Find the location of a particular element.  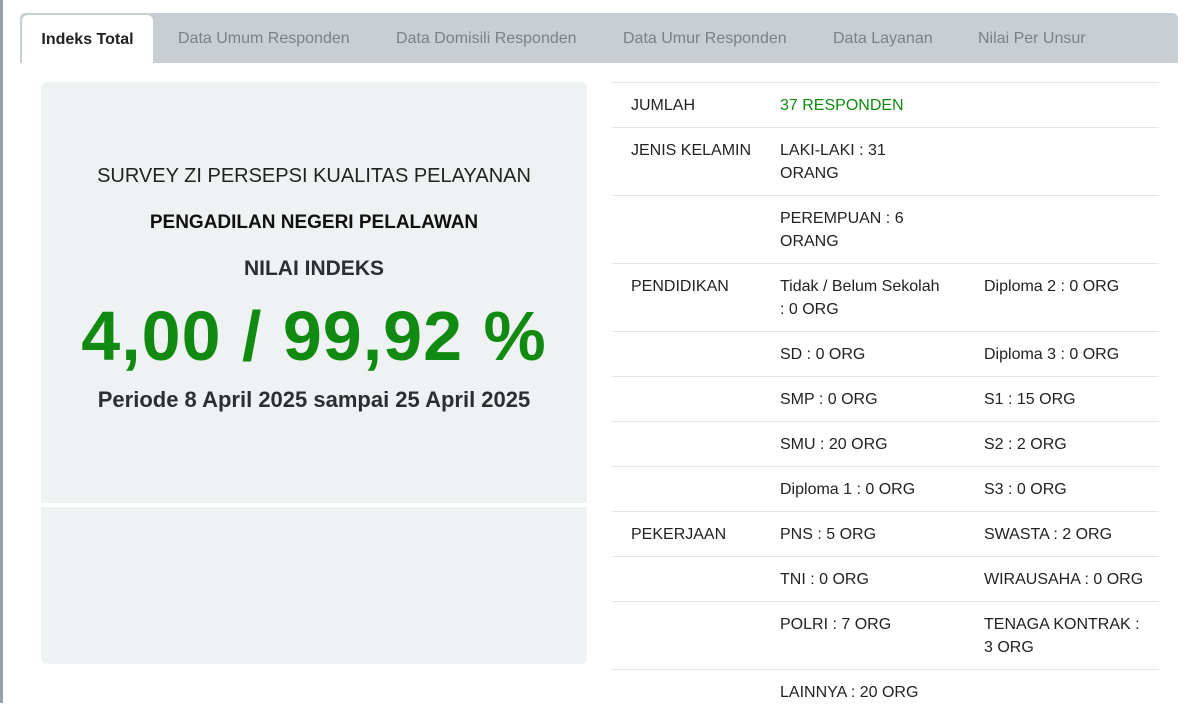

table-cell: POLRI : 7 ORG is located at coordinates (868, 636).